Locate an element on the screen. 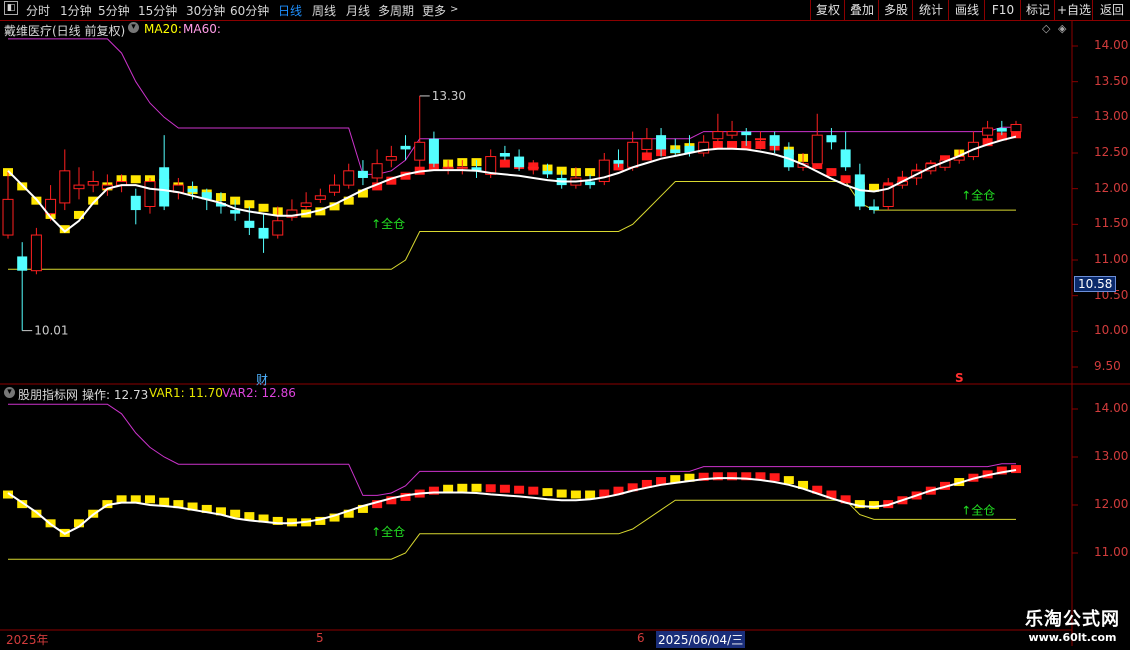 The height and width of the screenshot is (650, 1130). price-axis-label: 13.50 is located at coordinates (1111, 80).